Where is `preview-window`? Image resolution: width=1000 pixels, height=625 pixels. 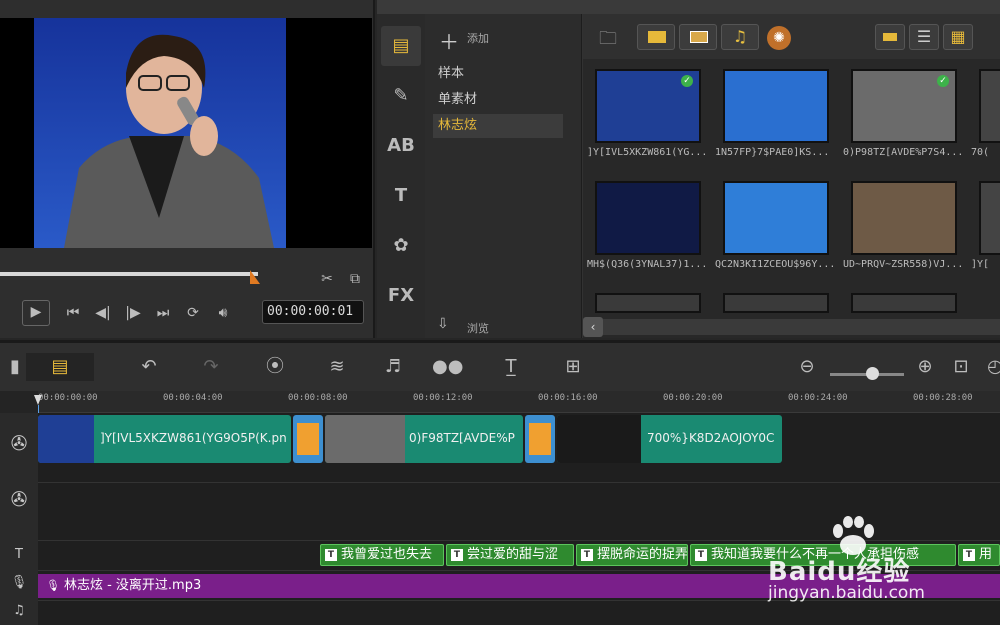 preview-window is located at coordinates (186, 133).